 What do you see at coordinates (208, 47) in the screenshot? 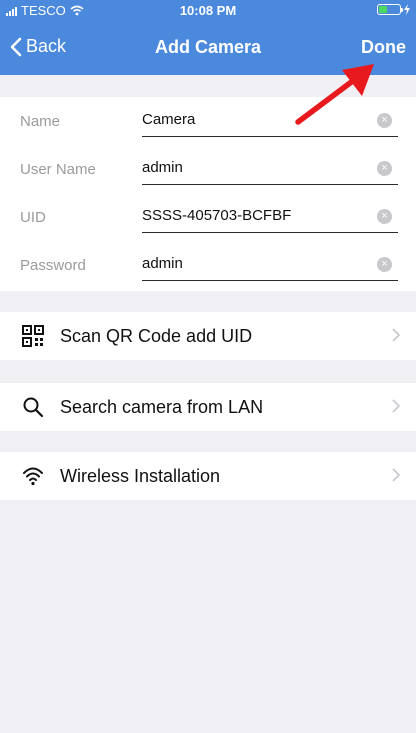
I see `page-title: Add Camera` at bounding box center [208, 47].